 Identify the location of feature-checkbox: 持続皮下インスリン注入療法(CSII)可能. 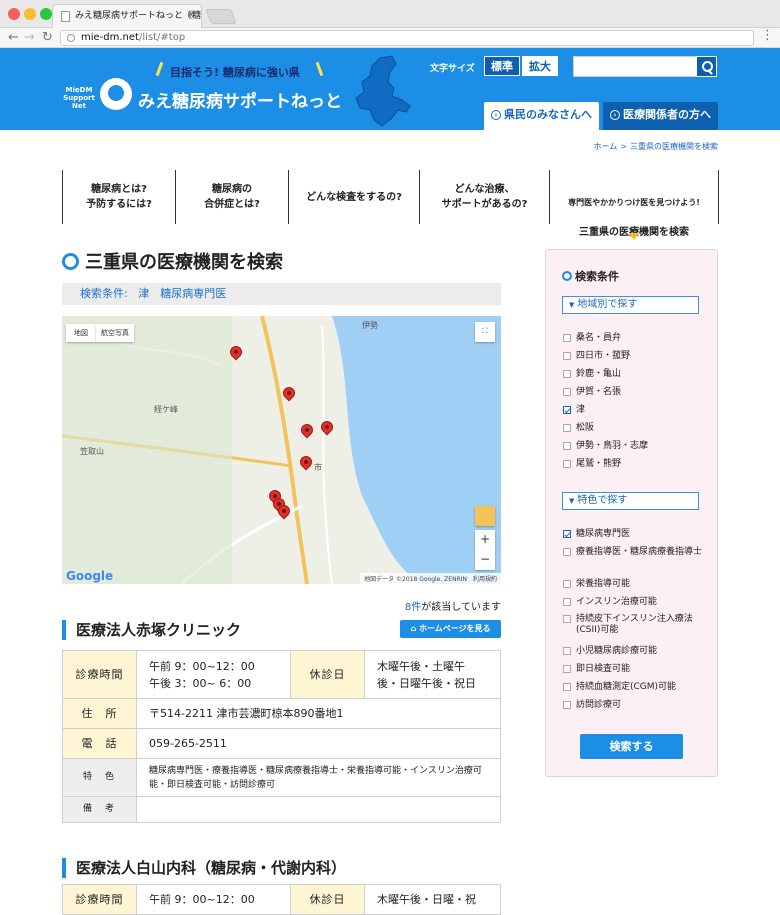
(633, 625).